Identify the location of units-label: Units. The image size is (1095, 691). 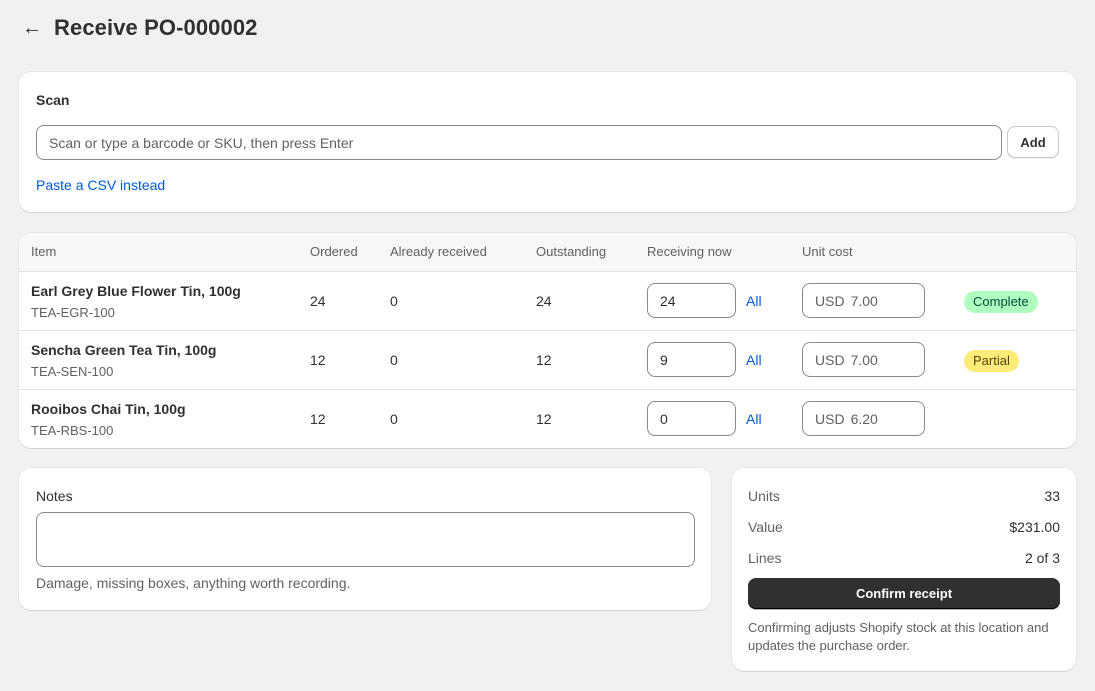
(764, 496).